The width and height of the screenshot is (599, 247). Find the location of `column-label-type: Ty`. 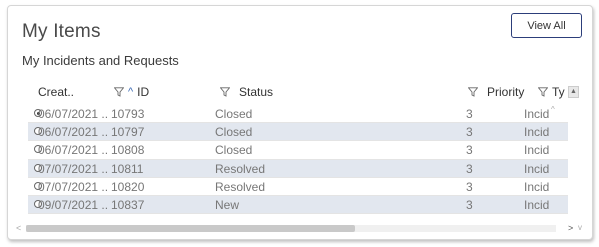

column-label-type: Ty is located at coordinates (558, 92).